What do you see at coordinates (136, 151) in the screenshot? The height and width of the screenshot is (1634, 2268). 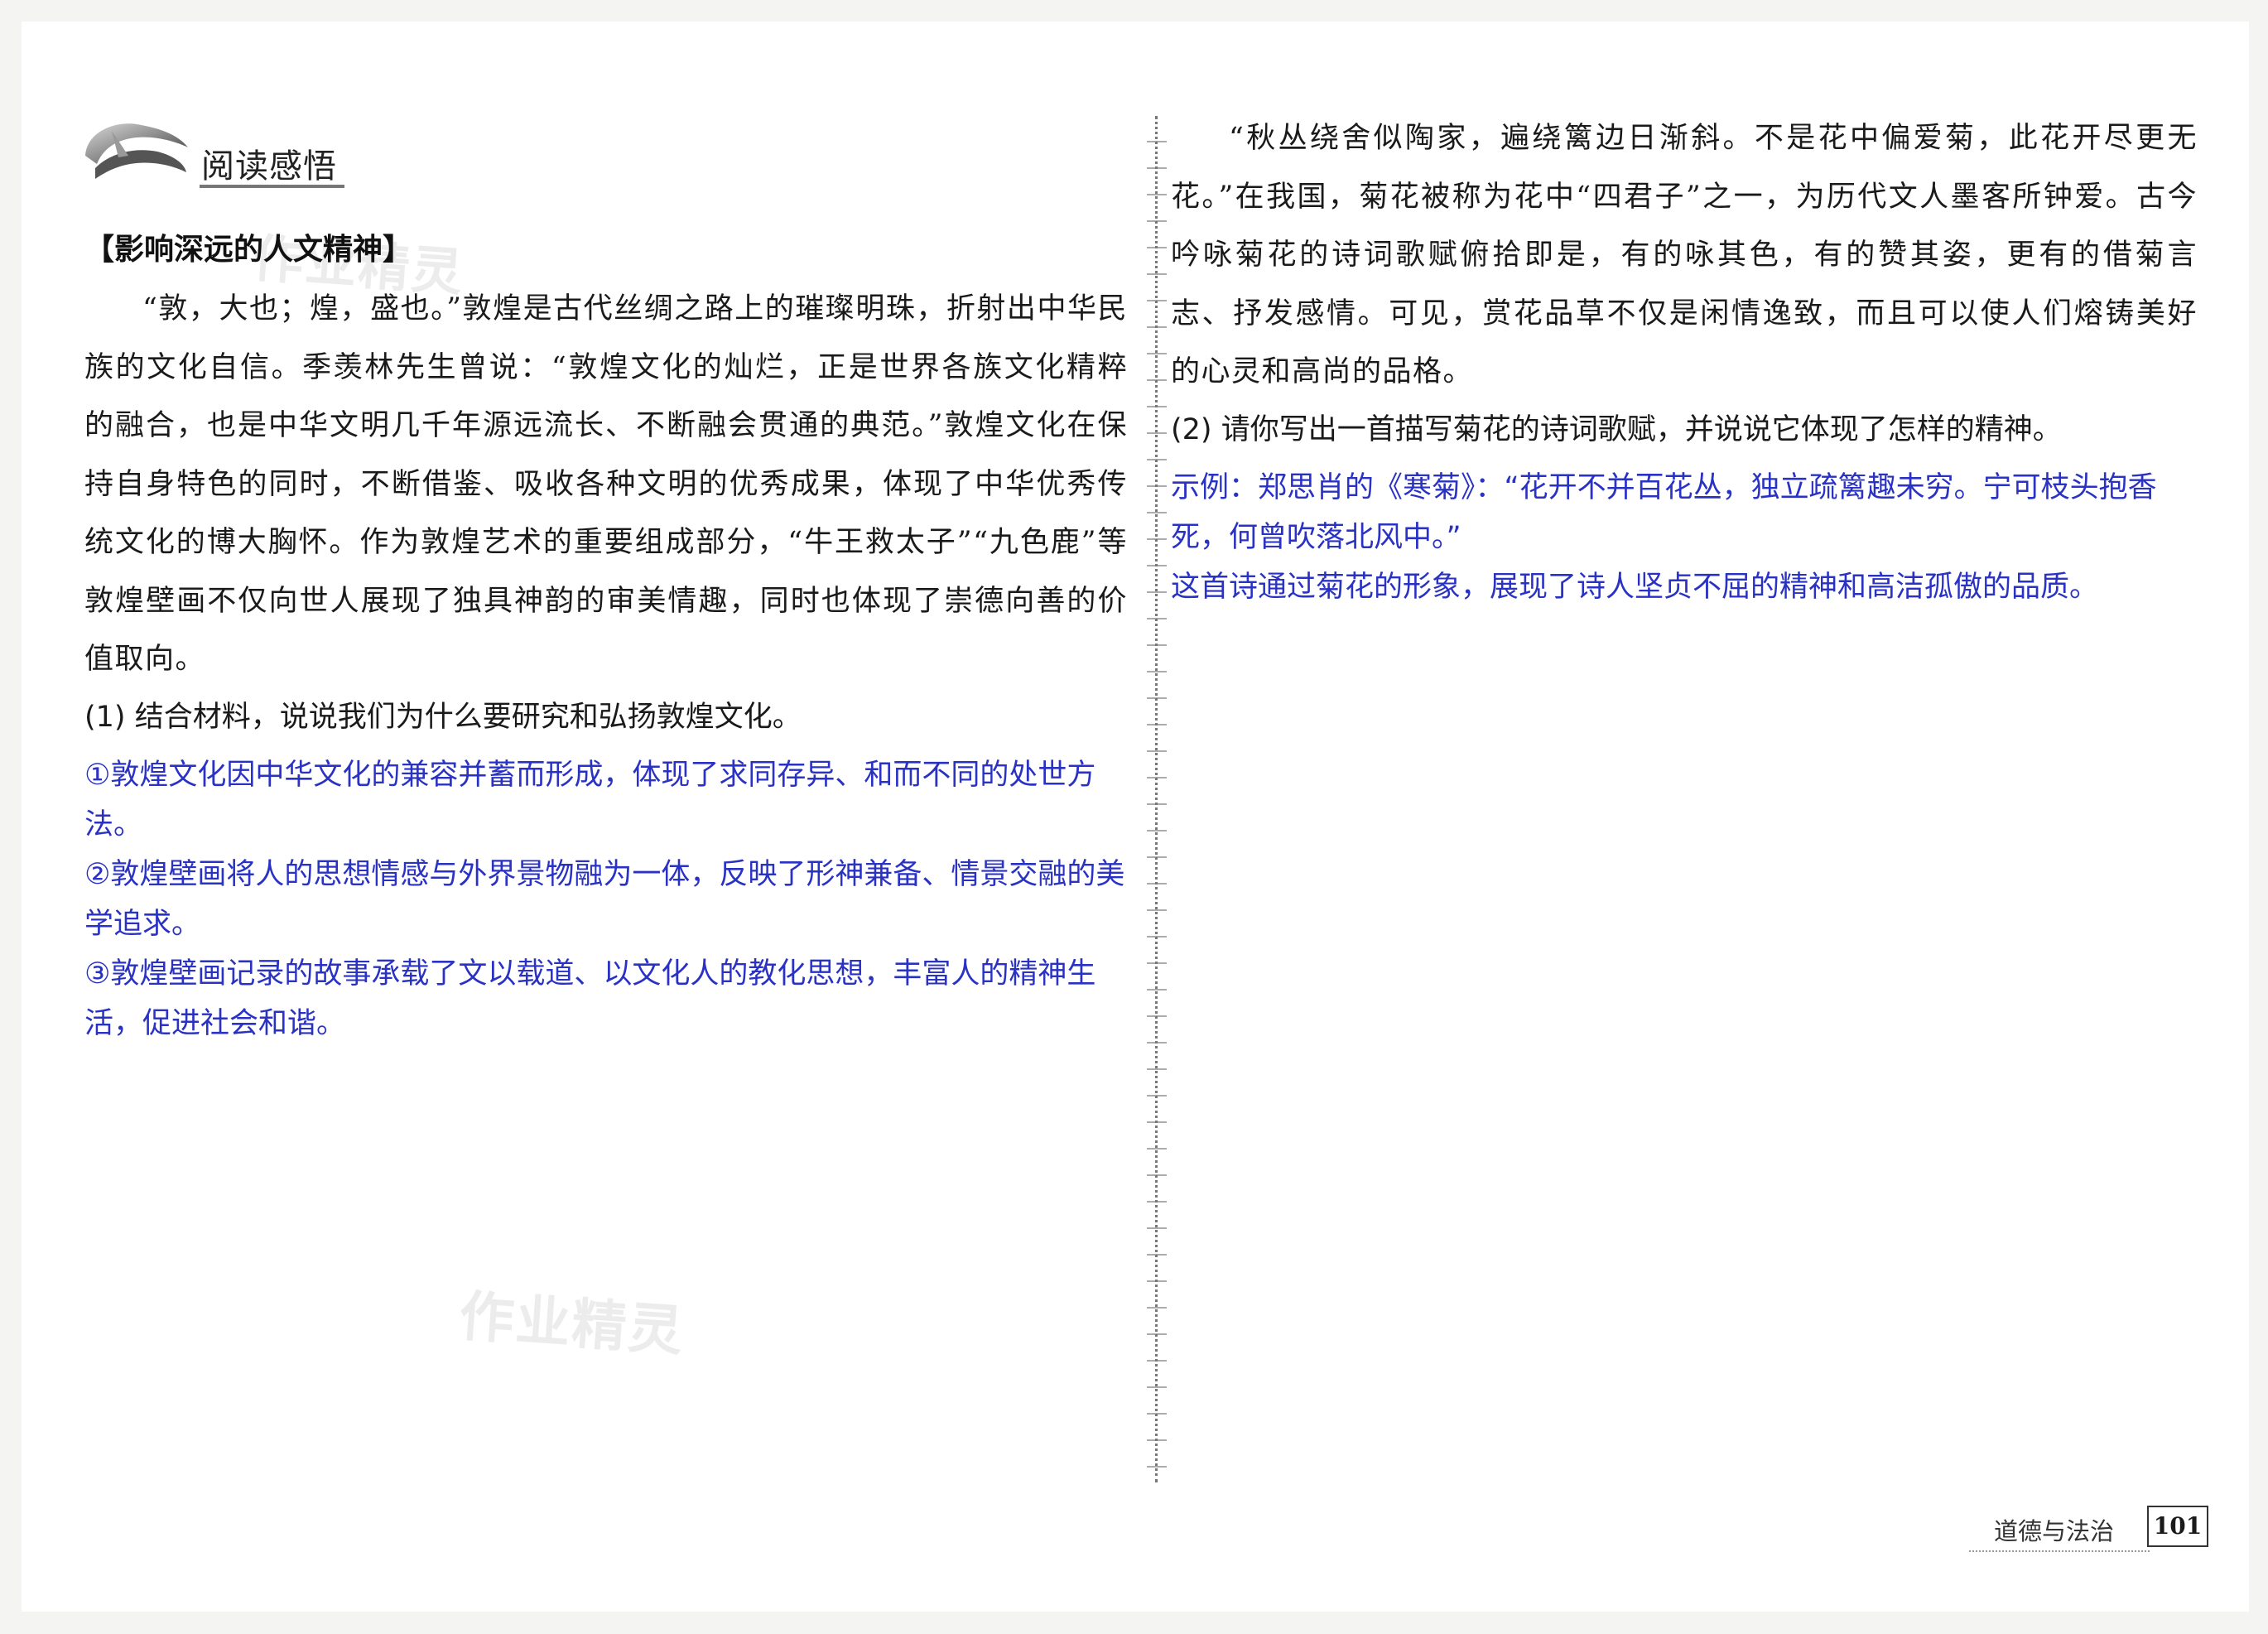 I see `reading-logo-icon` at bounding box center [136, 151].